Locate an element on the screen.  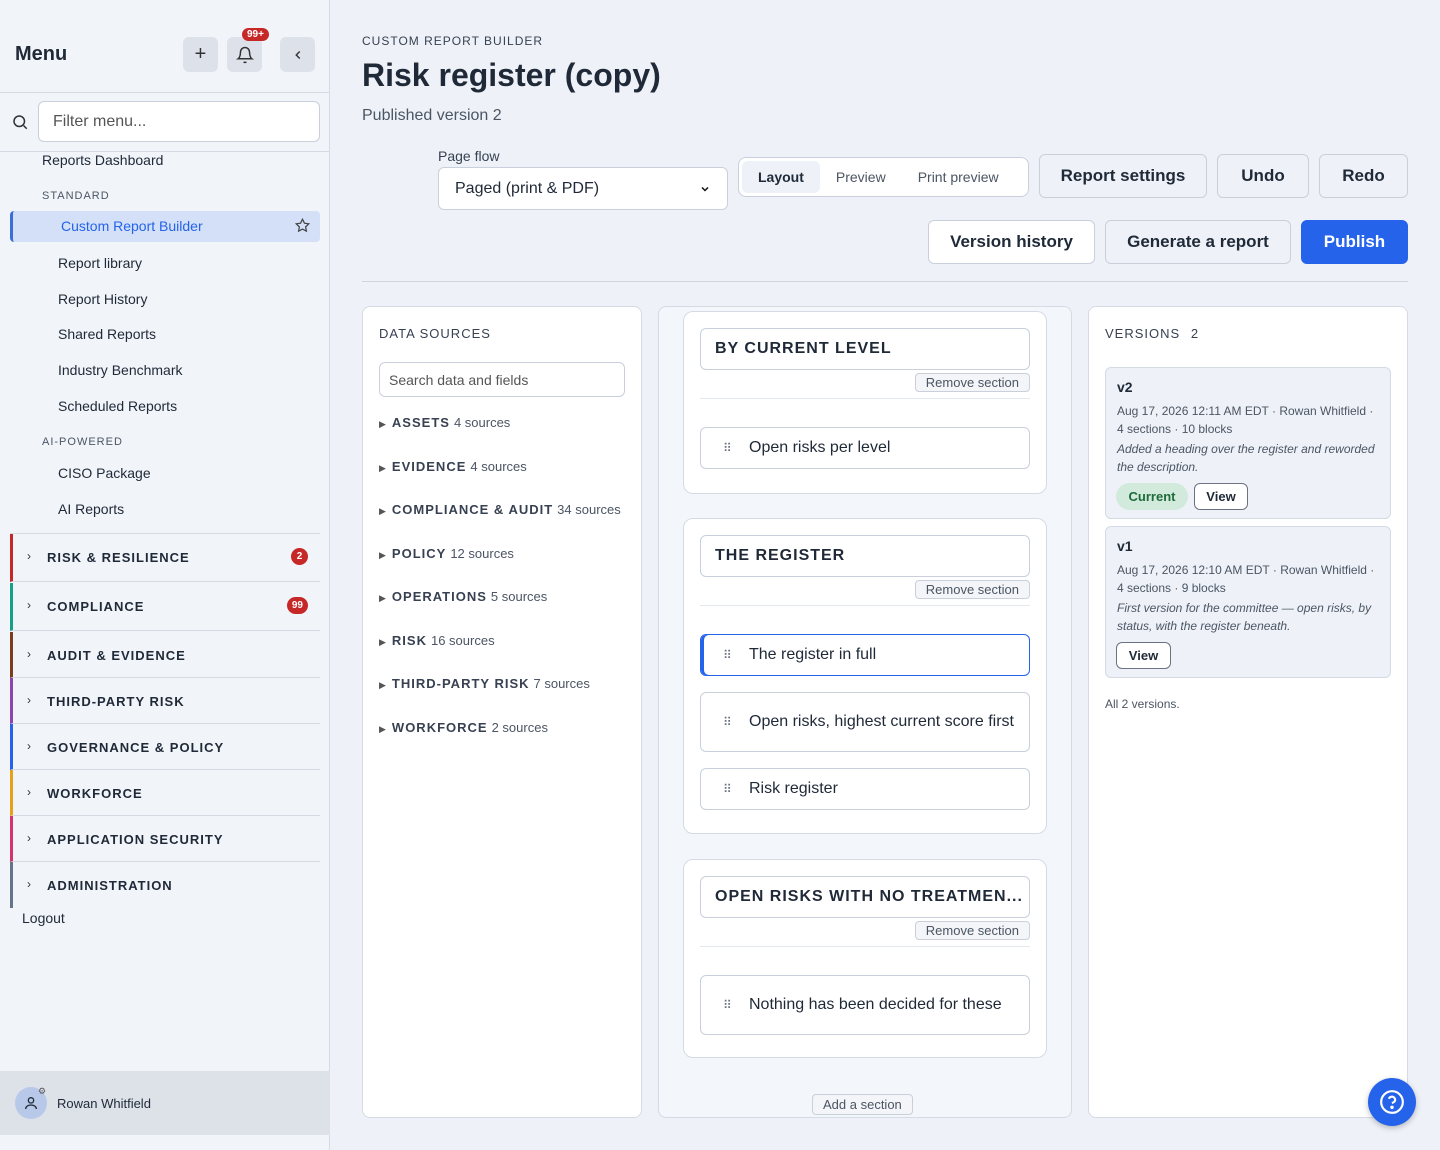
data-source-workforce: ▶ WORKFORCE 2 sources is located at coordinates (463, 727).